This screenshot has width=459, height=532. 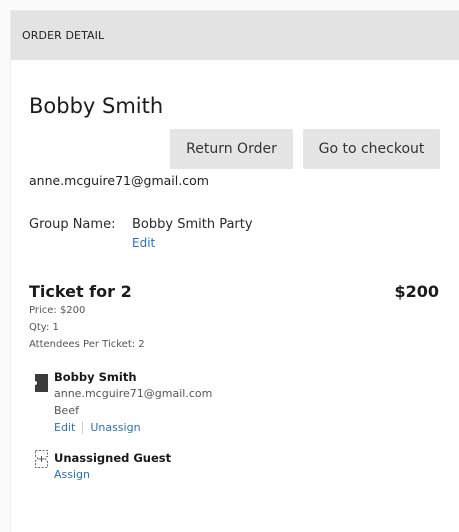 What do you see at coordinates (416, 291) in the screenshot?
I see `ticket-total: $200` at bounding box center [416, 291].